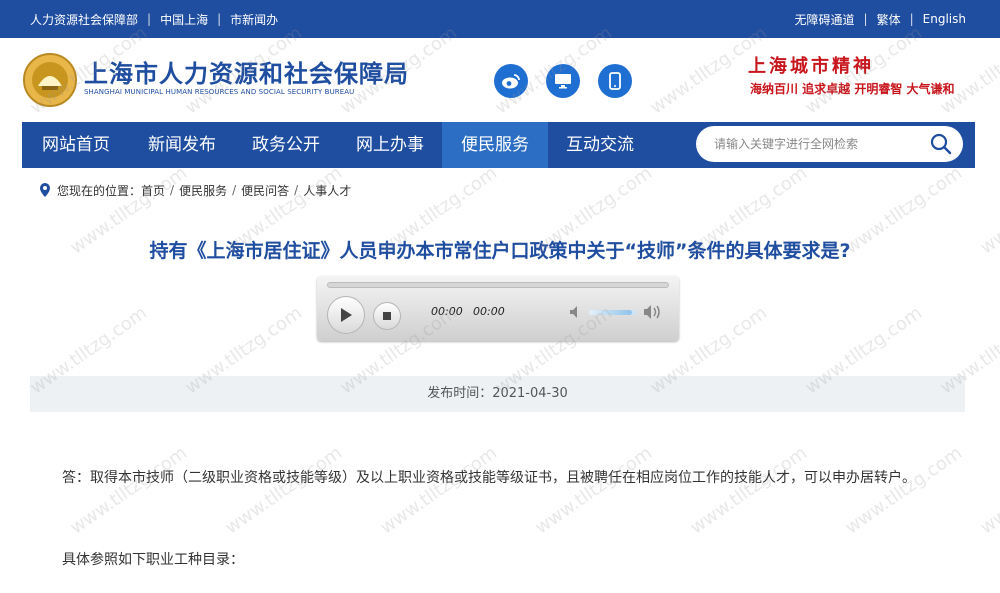 This screenshot has height=593, width=1000. What do you see at coordinates (495, 145) in the screenshot?
I see `nav-public-services: 便民服务` at bounding box center [495, 145].